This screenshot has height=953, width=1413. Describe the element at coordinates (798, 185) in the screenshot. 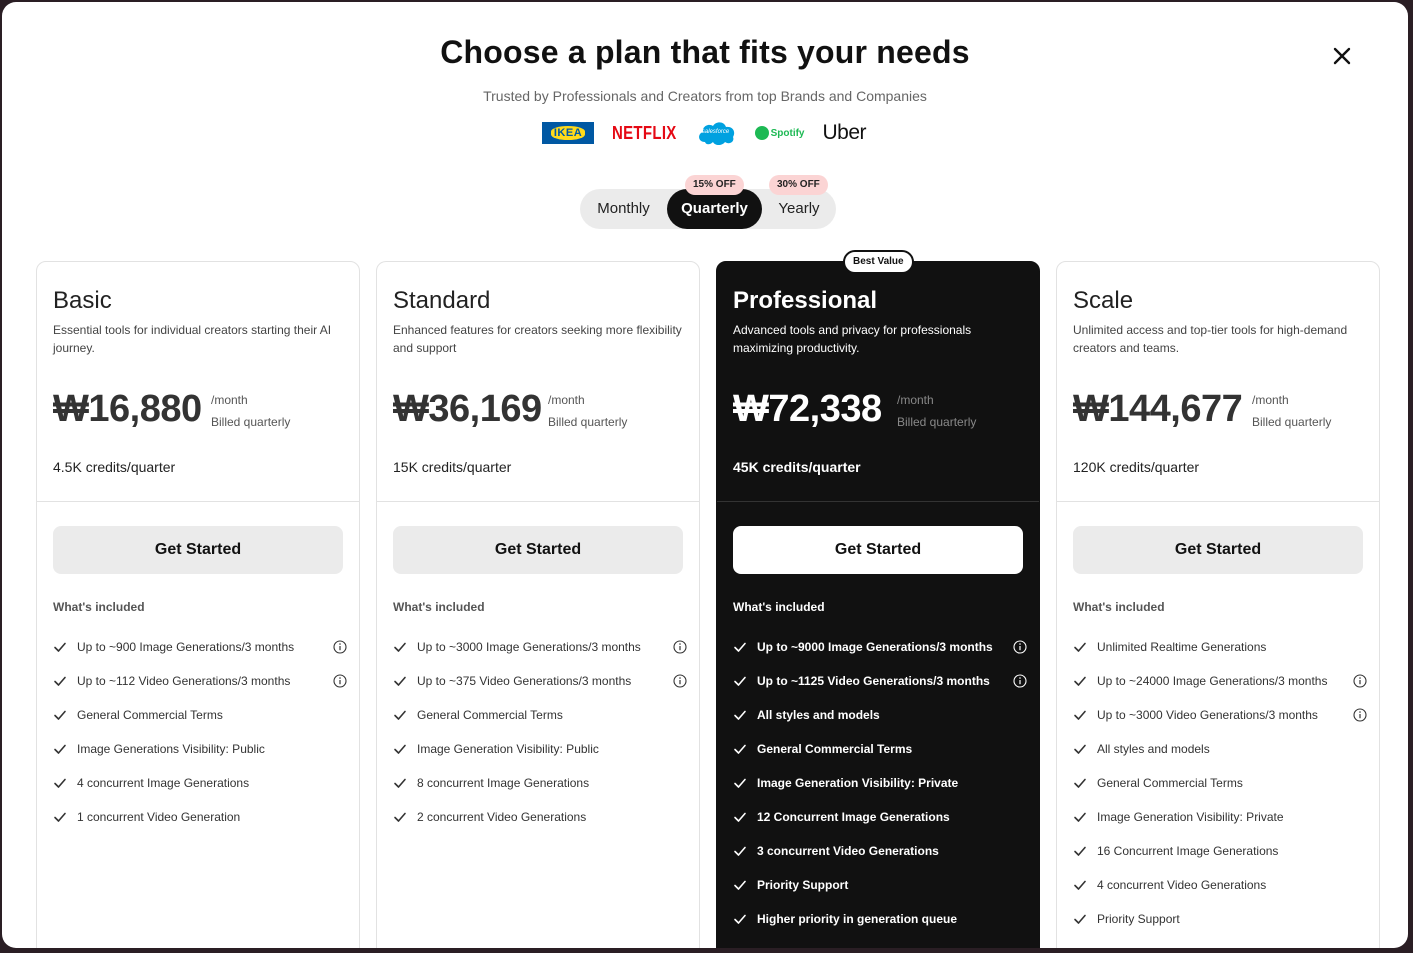

I see `yearly-discount-badge: 30% OFF` at that location.